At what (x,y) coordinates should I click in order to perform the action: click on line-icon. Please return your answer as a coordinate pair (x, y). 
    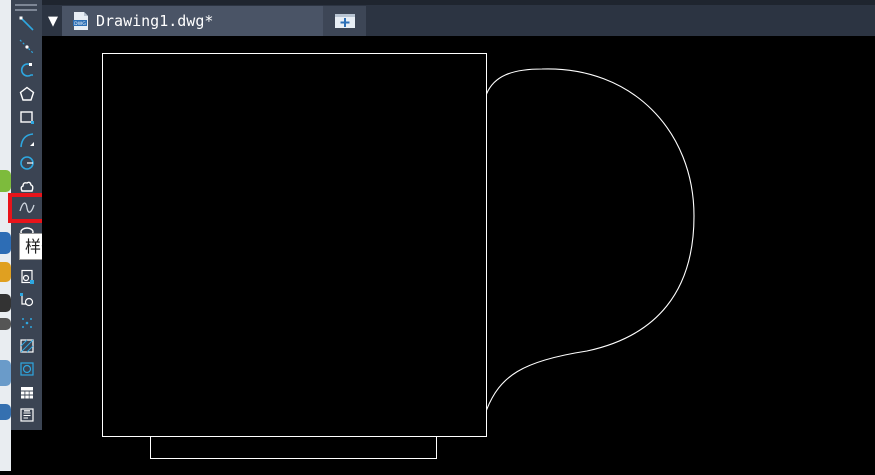
    Looking at the image, I should click on (26, 23).